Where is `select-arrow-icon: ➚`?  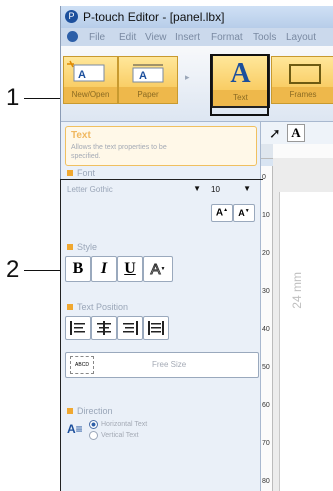 select-arrow-icon: ➚ is located at coordinates (275, 133).